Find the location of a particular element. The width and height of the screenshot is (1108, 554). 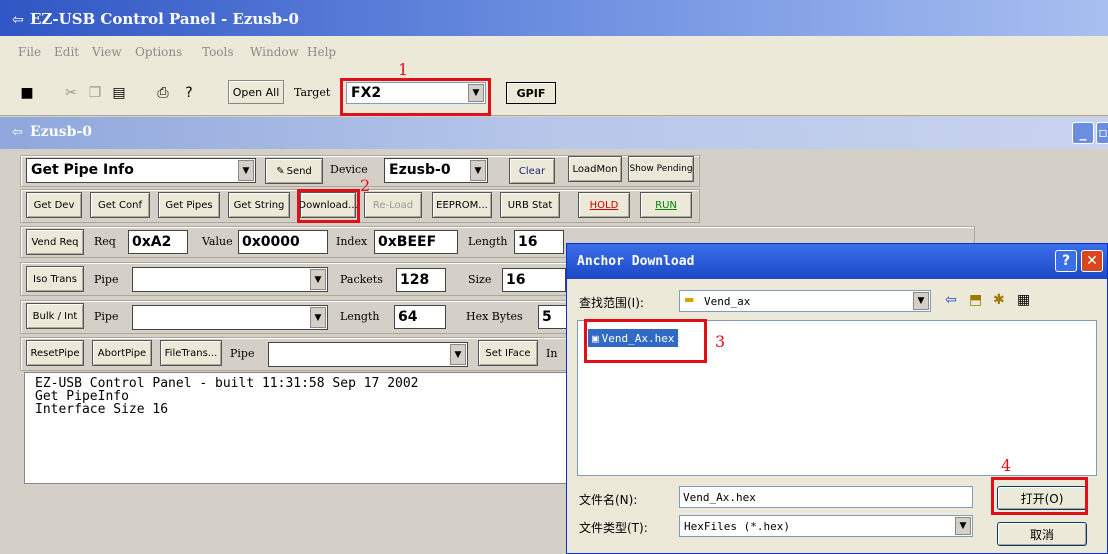

vend-req-button: Vend Req is located at coordinates (55, 242).